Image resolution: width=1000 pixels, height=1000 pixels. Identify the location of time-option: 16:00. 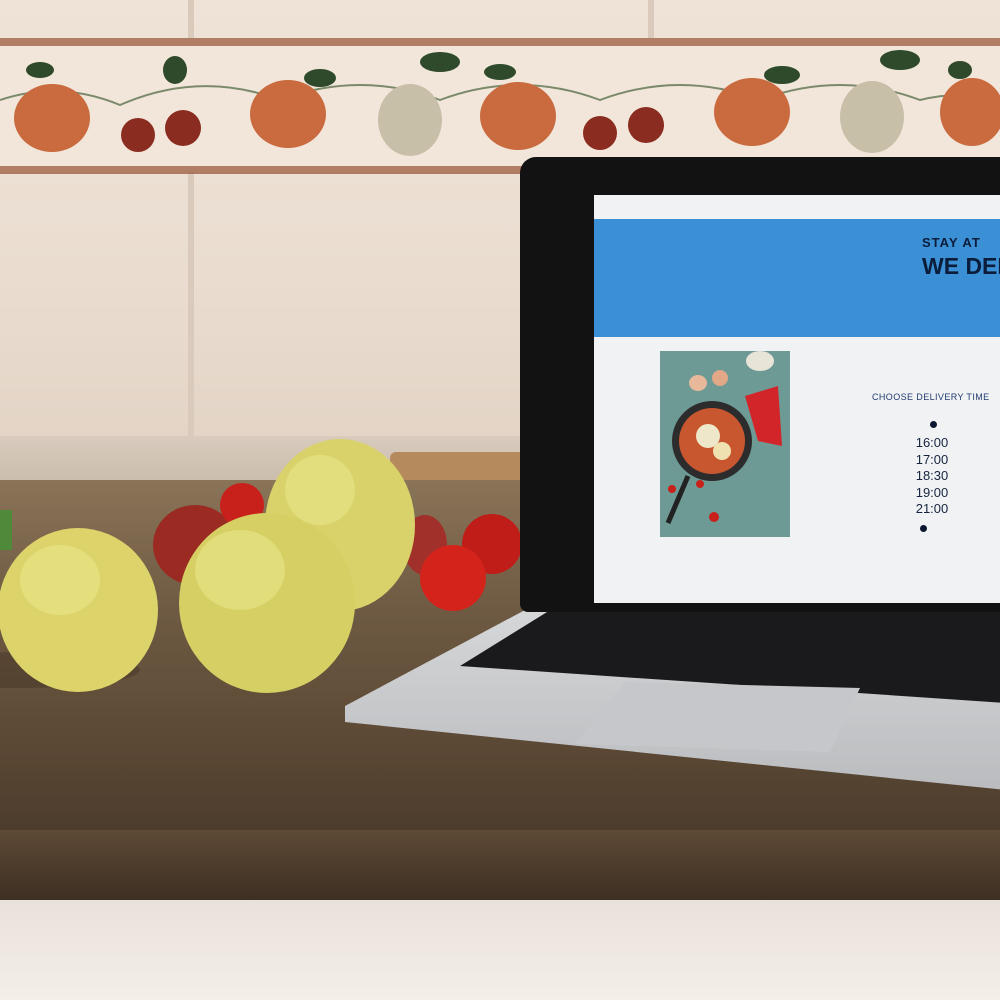
(932, 443).